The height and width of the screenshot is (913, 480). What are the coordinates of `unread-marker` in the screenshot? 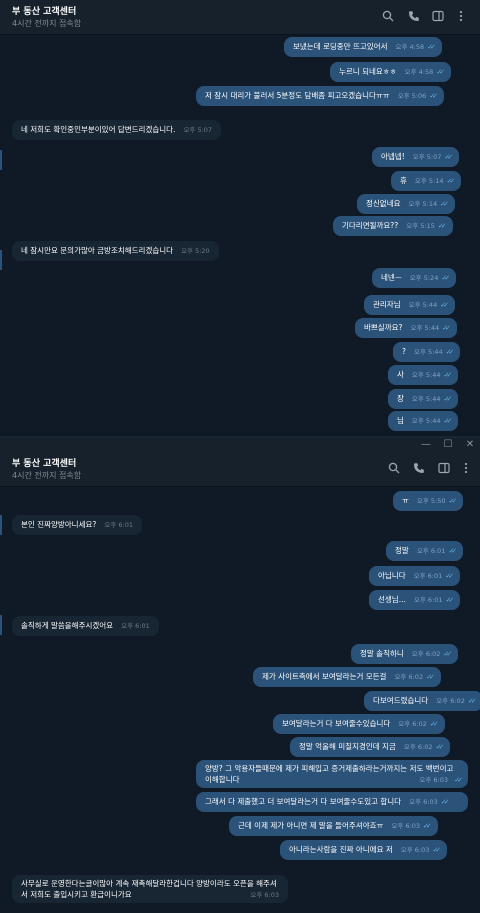 It's located at (1, 260).